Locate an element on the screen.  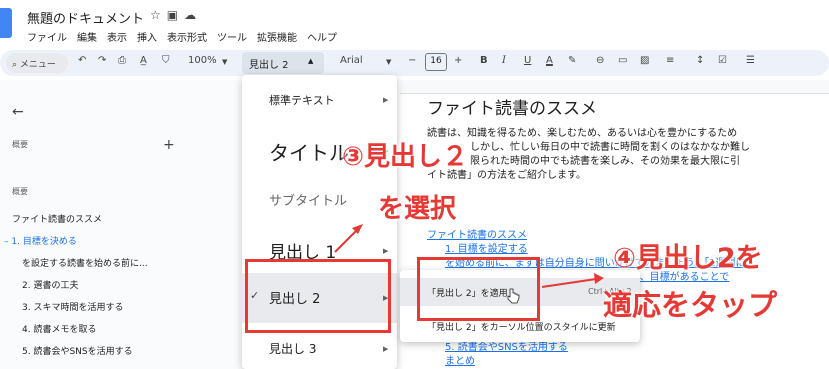
title-action-icons: ☆▣☁ is located at coordinates (176, 15).